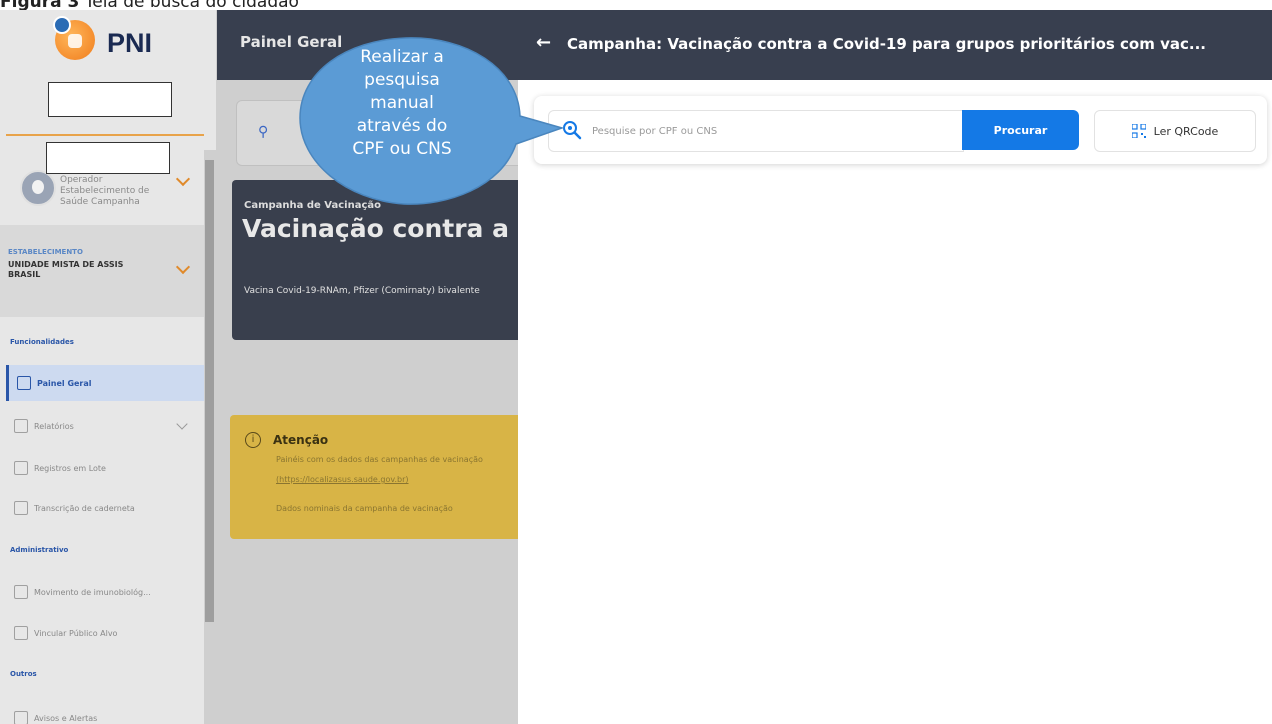 The image size is (1272, 724). Describe the element at coordinates (21, 426) in the screenshot. I see `reports-icon` at that location.